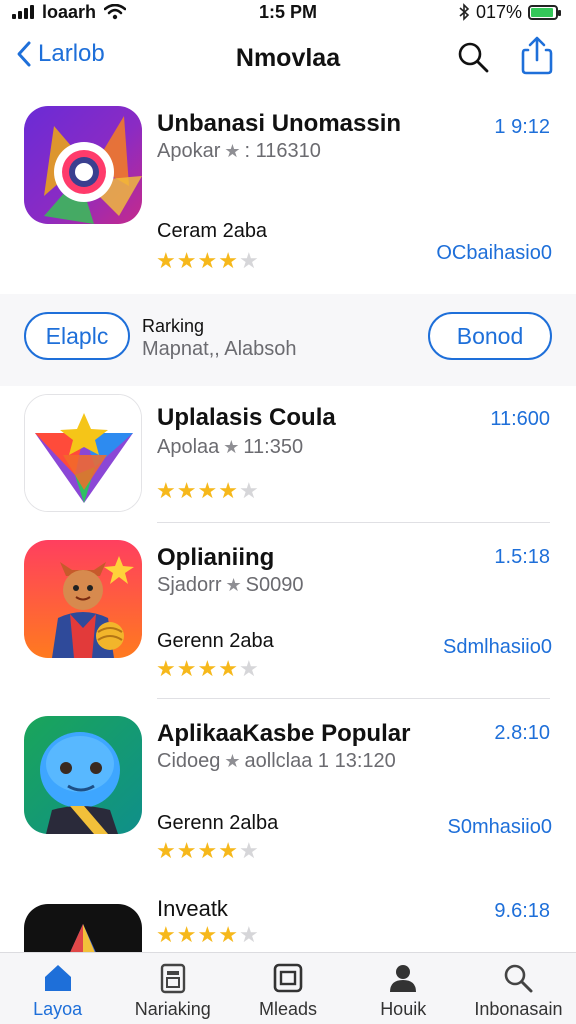  What do you see at coordinates (71, 53) in the screenshot?
I see `back-label: Larlob` at bounding box center [71, 53].